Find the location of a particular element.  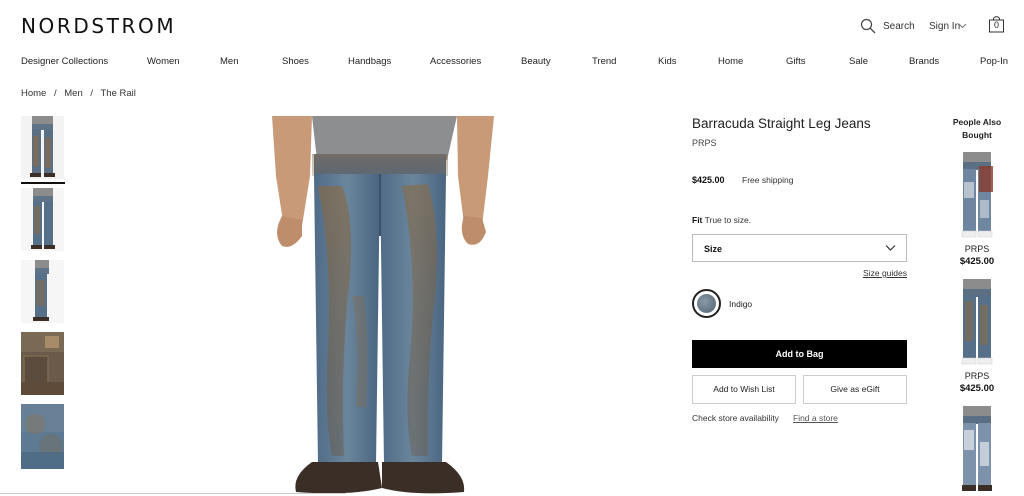

nav-item-accessories: Accessories is located at coordinates (455, 61).